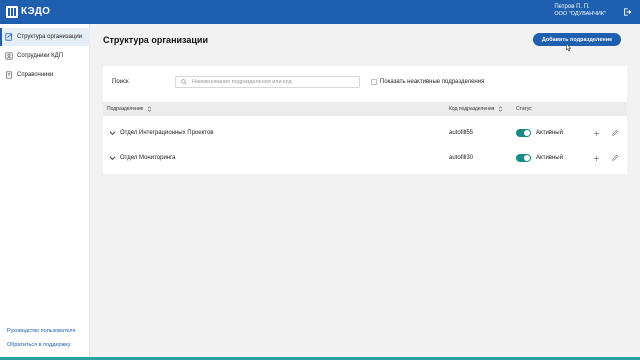 This screenshot has width=640, height=360. I want to click on book-icon, so click(9, 75).